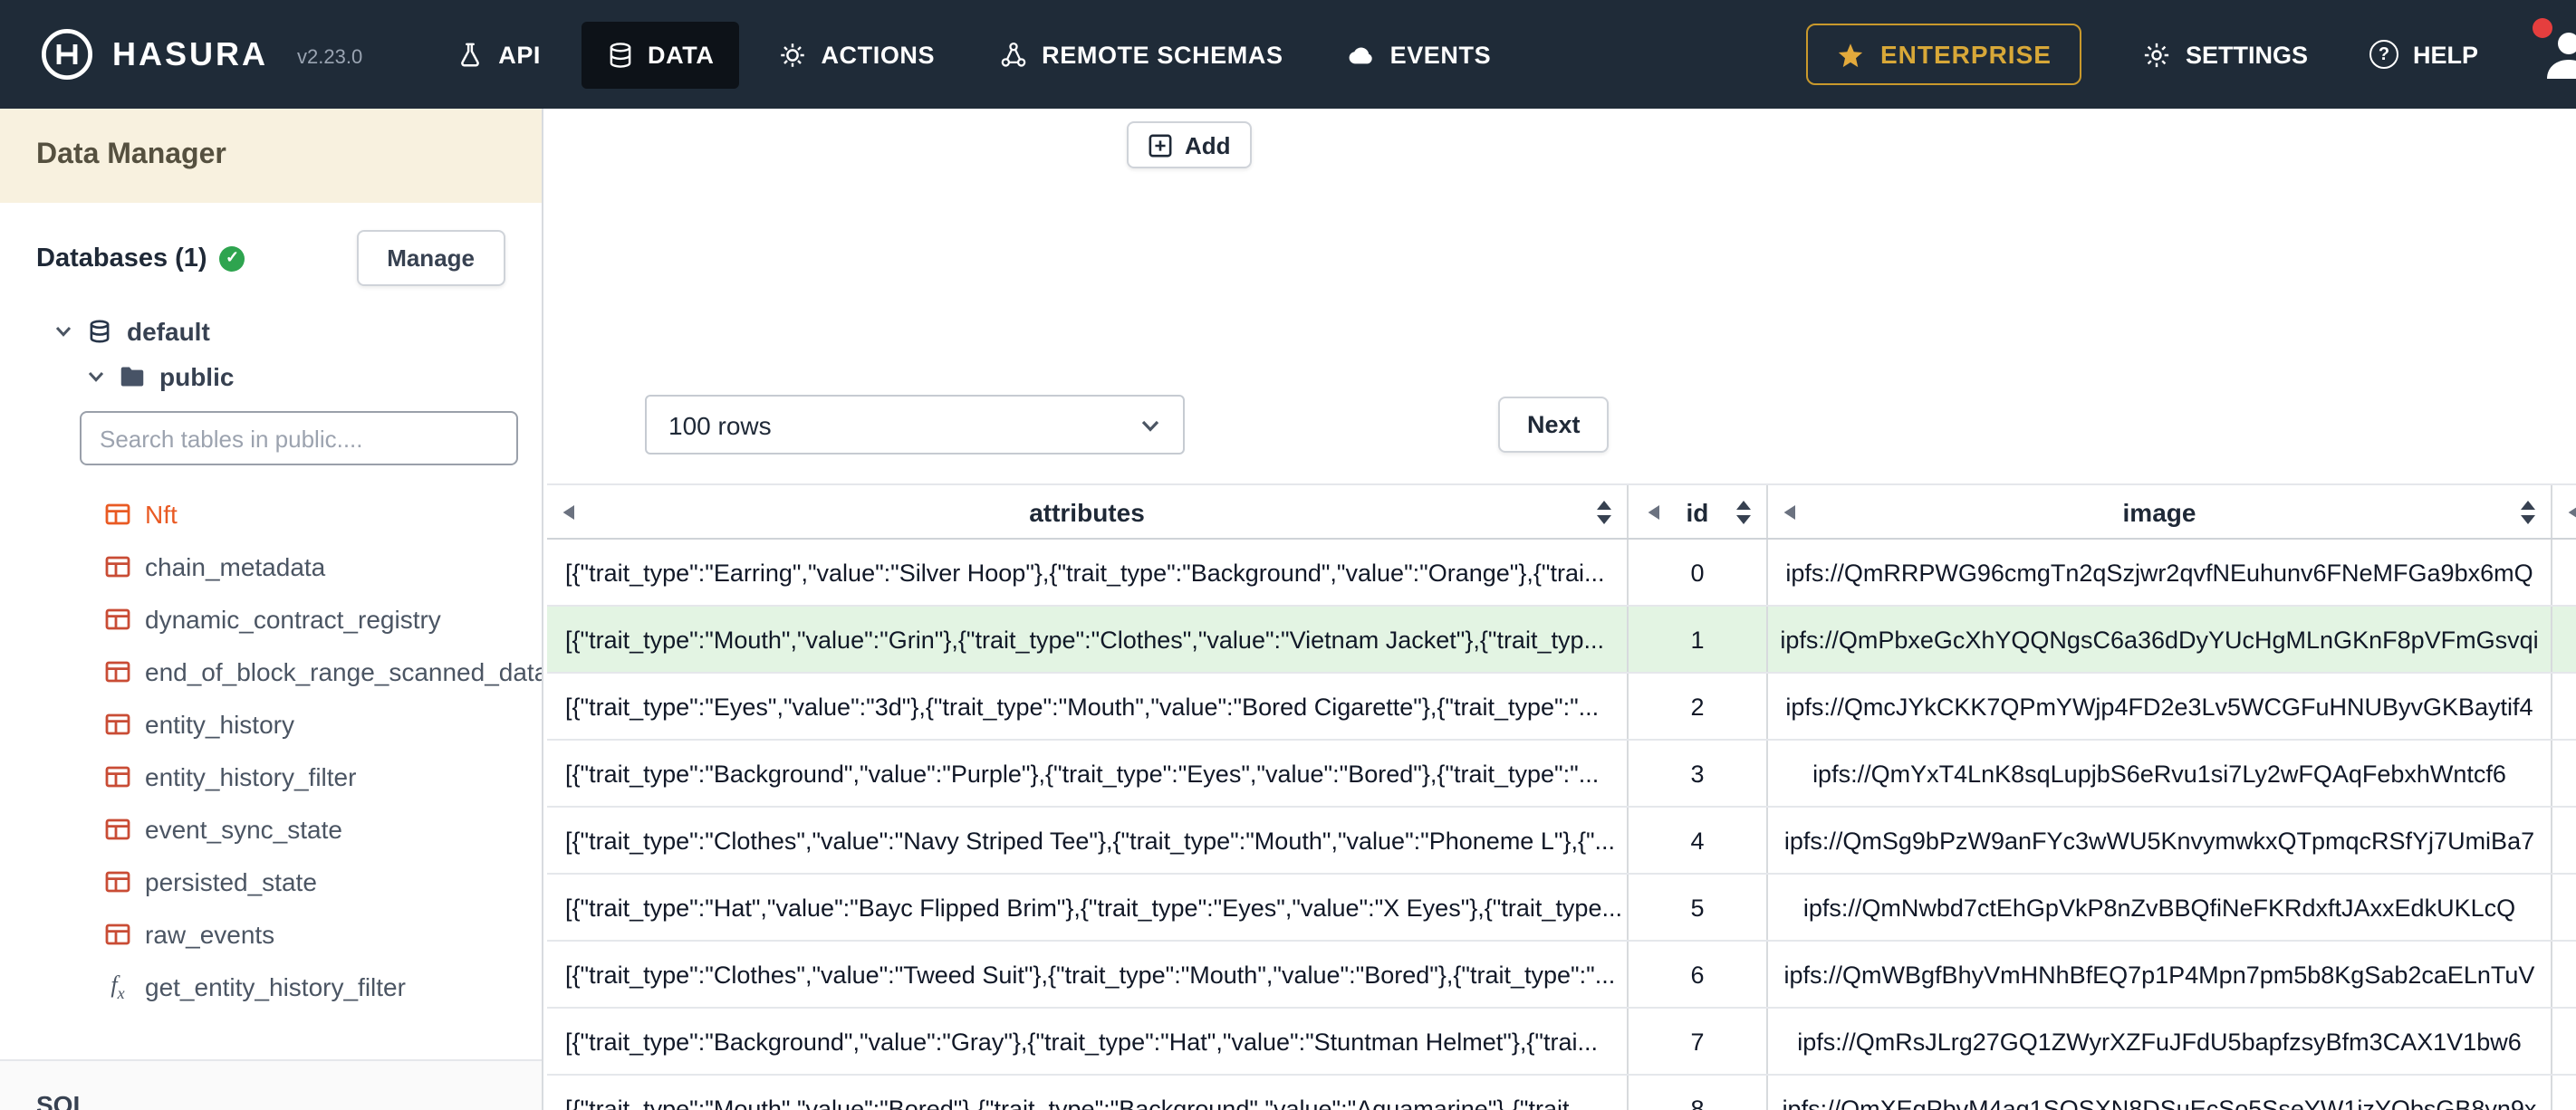 The width and height of the screenshot is (2576, 1110). Describe the element at coordinates (344, 670) in the screenshot. I see `table-name: end_of_block_range_scanned_data` at that location.